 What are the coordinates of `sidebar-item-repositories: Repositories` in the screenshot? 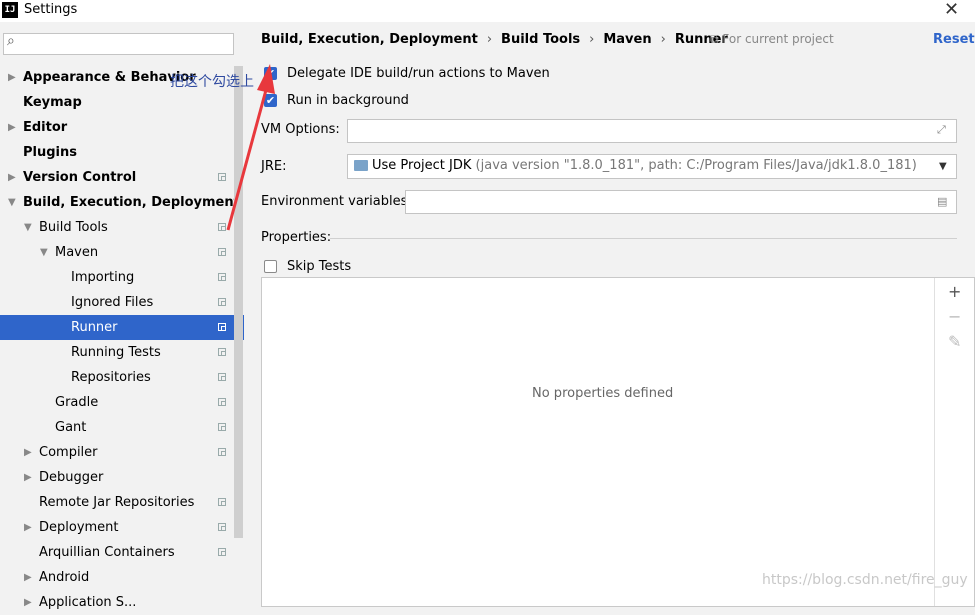 It's located at (122, 377).